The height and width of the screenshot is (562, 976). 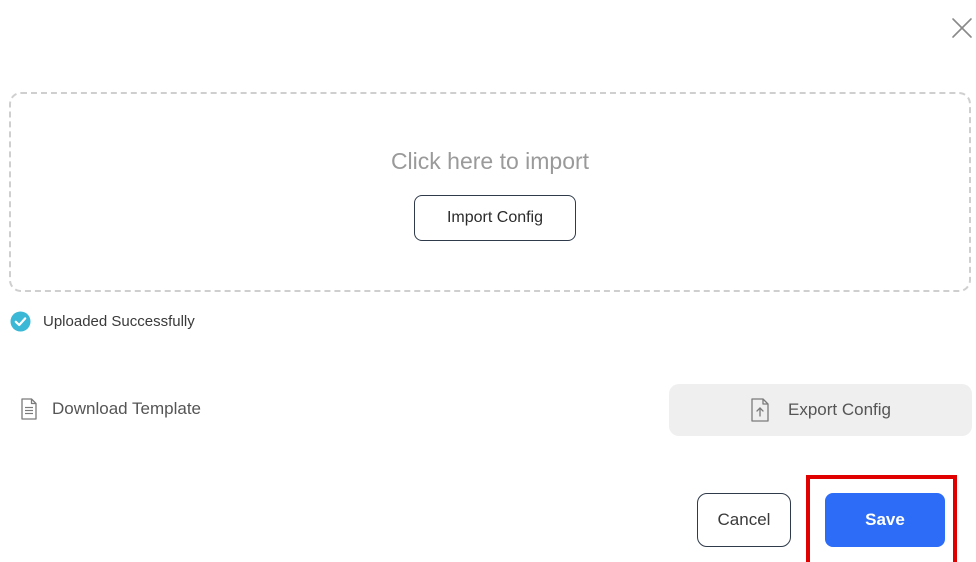 What do you see at coordinates (20, 321) in the screenshot?
I see `check-circle-icon` at bounding box center [20, 321].